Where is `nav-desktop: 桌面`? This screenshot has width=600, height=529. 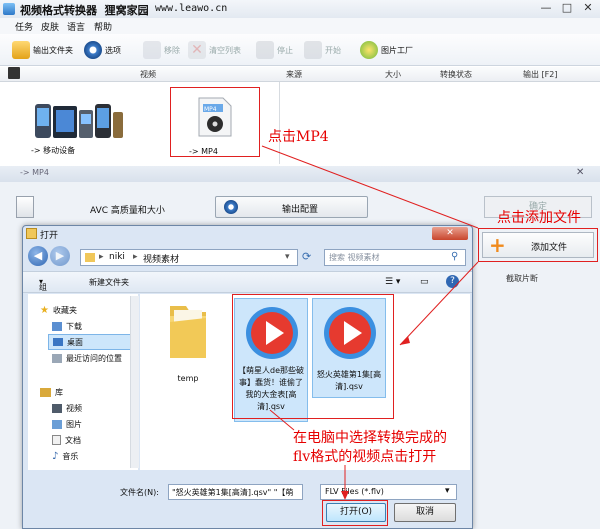
nav-desktop: 桌面 is located at coordinates (93, 342).